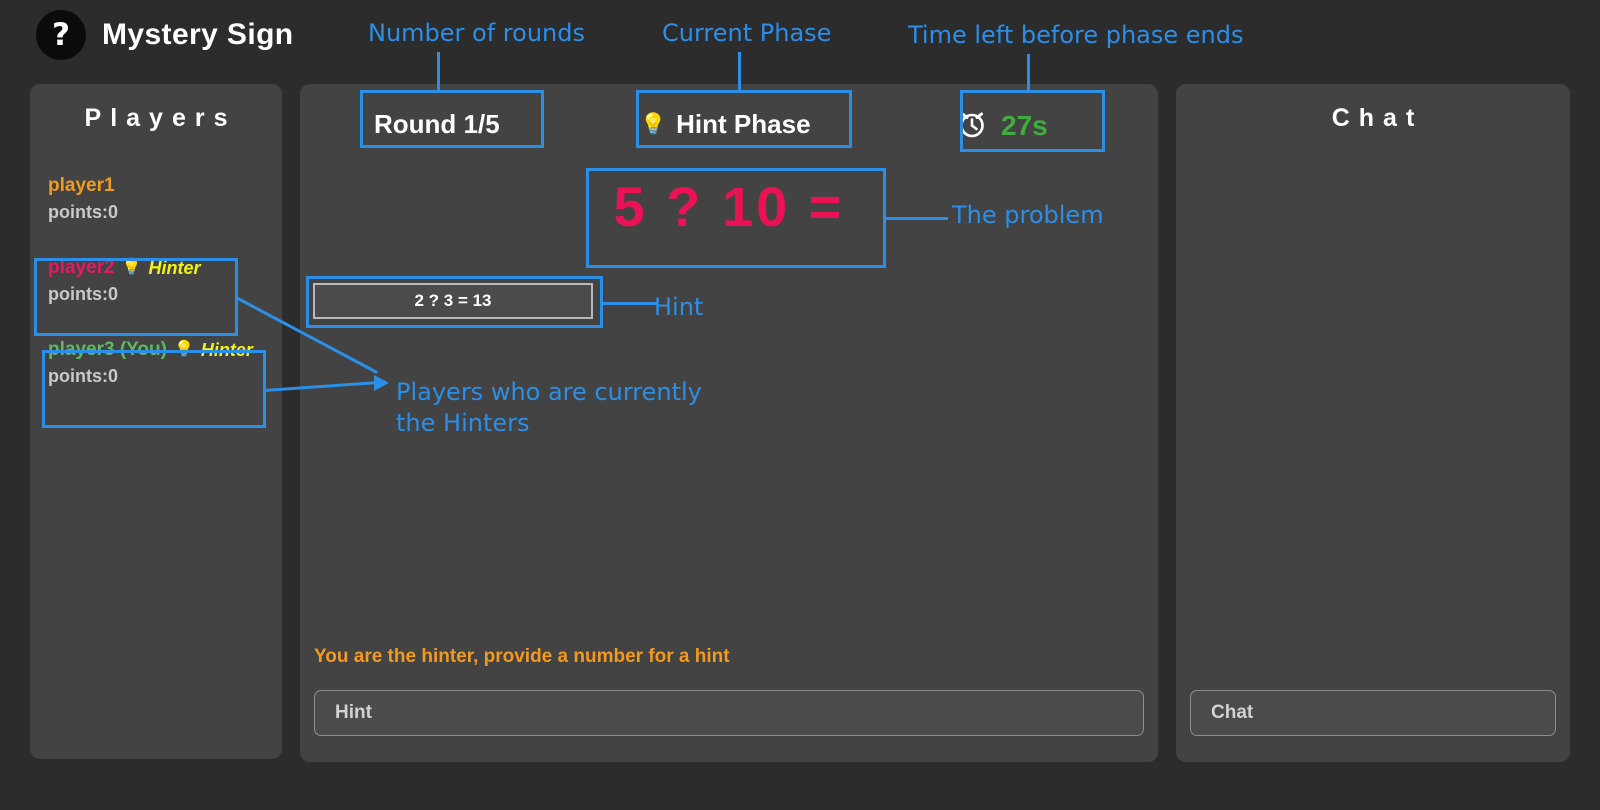  I want to click on player-name: player2, so click(81, 267).